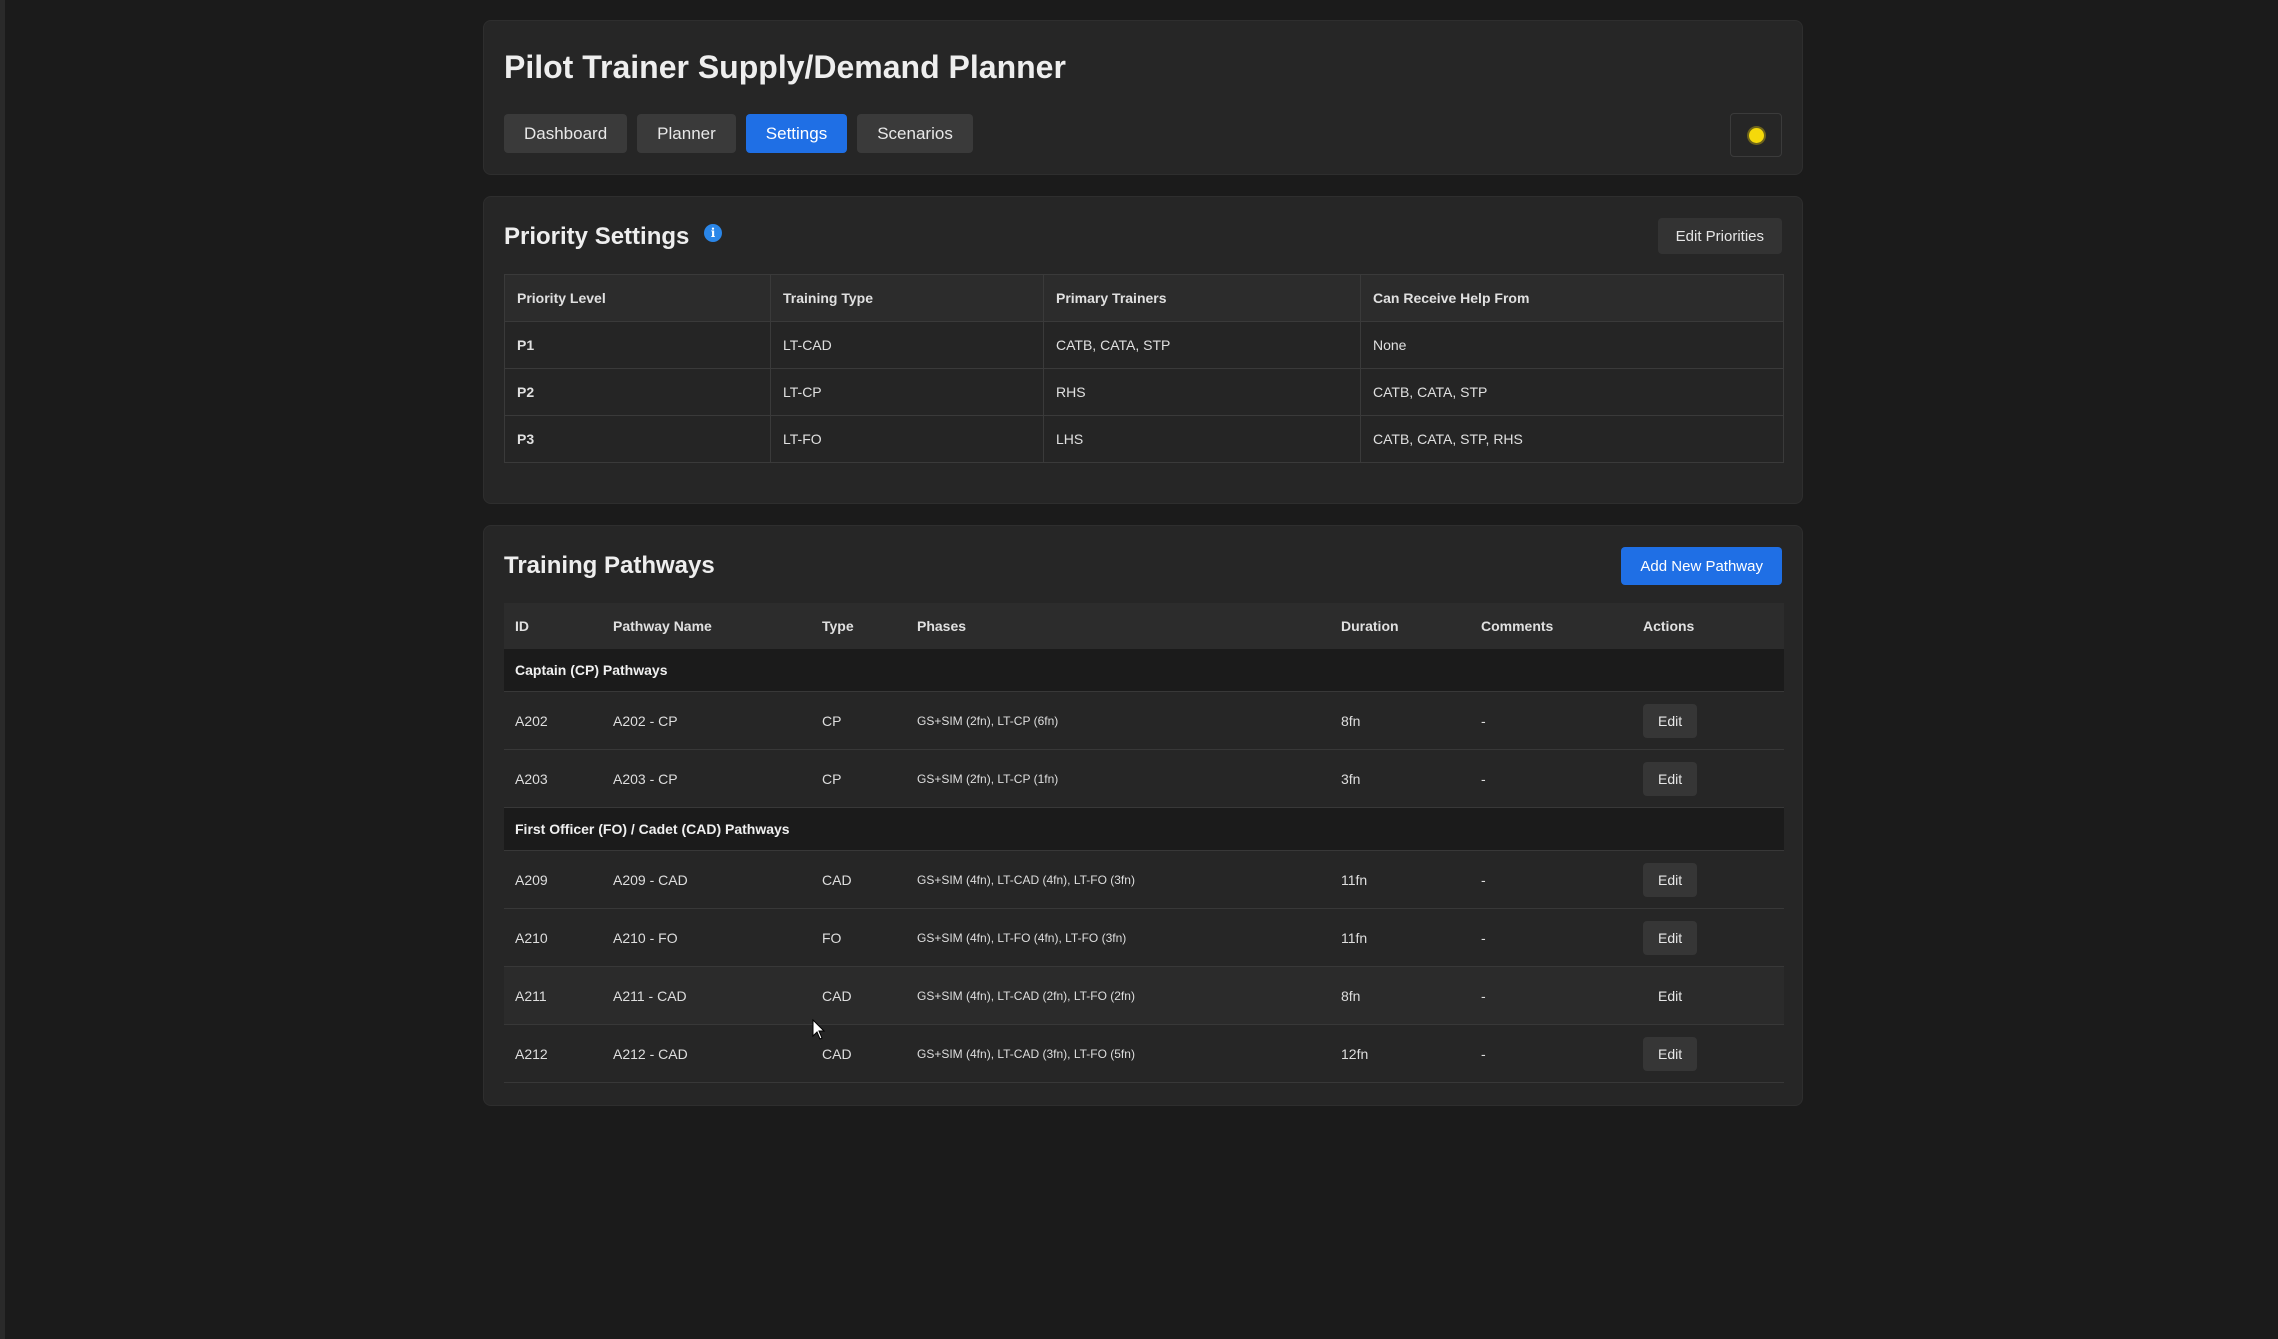 This screenshot has width=2278, height=1339. I want to click on priority-level-cell: P2, so click(637, 392).